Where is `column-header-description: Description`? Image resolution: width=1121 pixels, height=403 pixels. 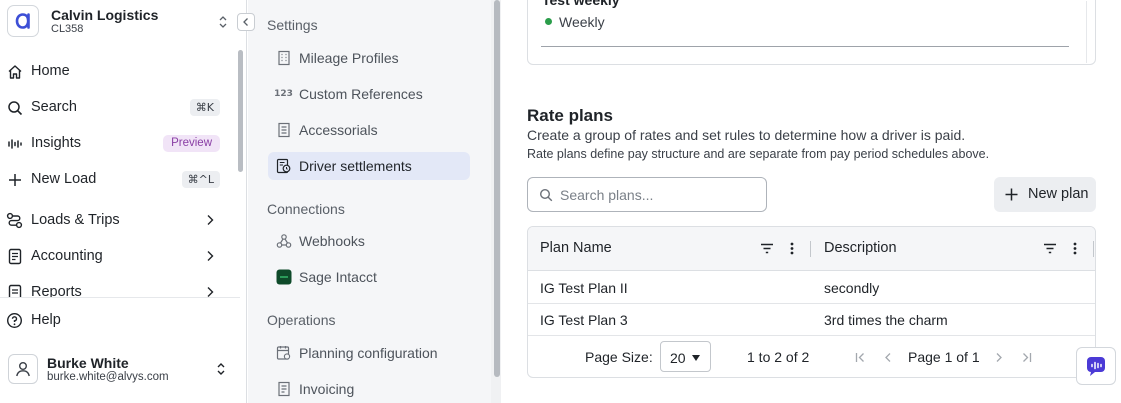 column-header-description: Description is located at coordinates (860, 248).